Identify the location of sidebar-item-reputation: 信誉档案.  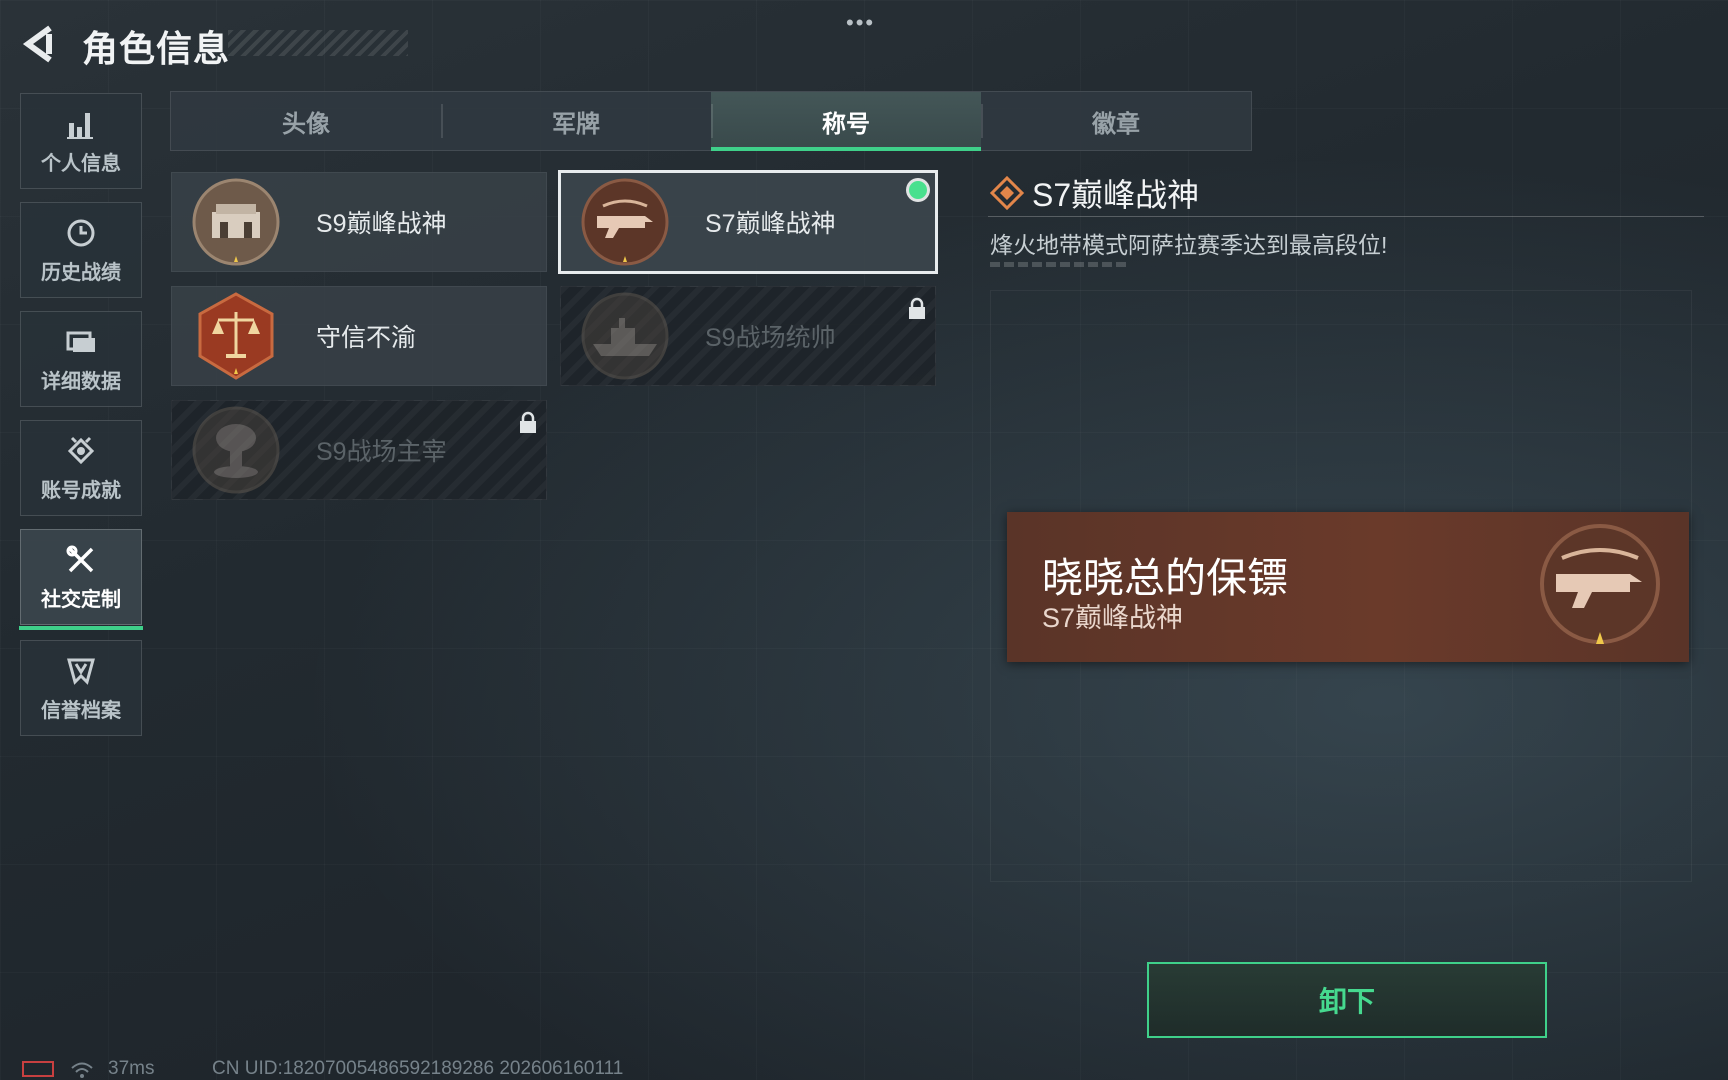
(81, 688).